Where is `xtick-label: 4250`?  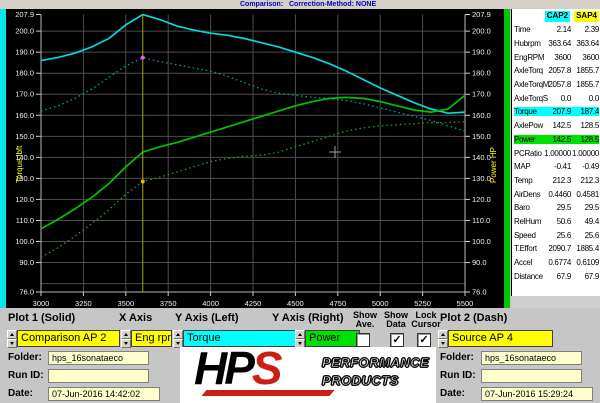
xtick-label: 4250 is located at coordinates (253, 303).